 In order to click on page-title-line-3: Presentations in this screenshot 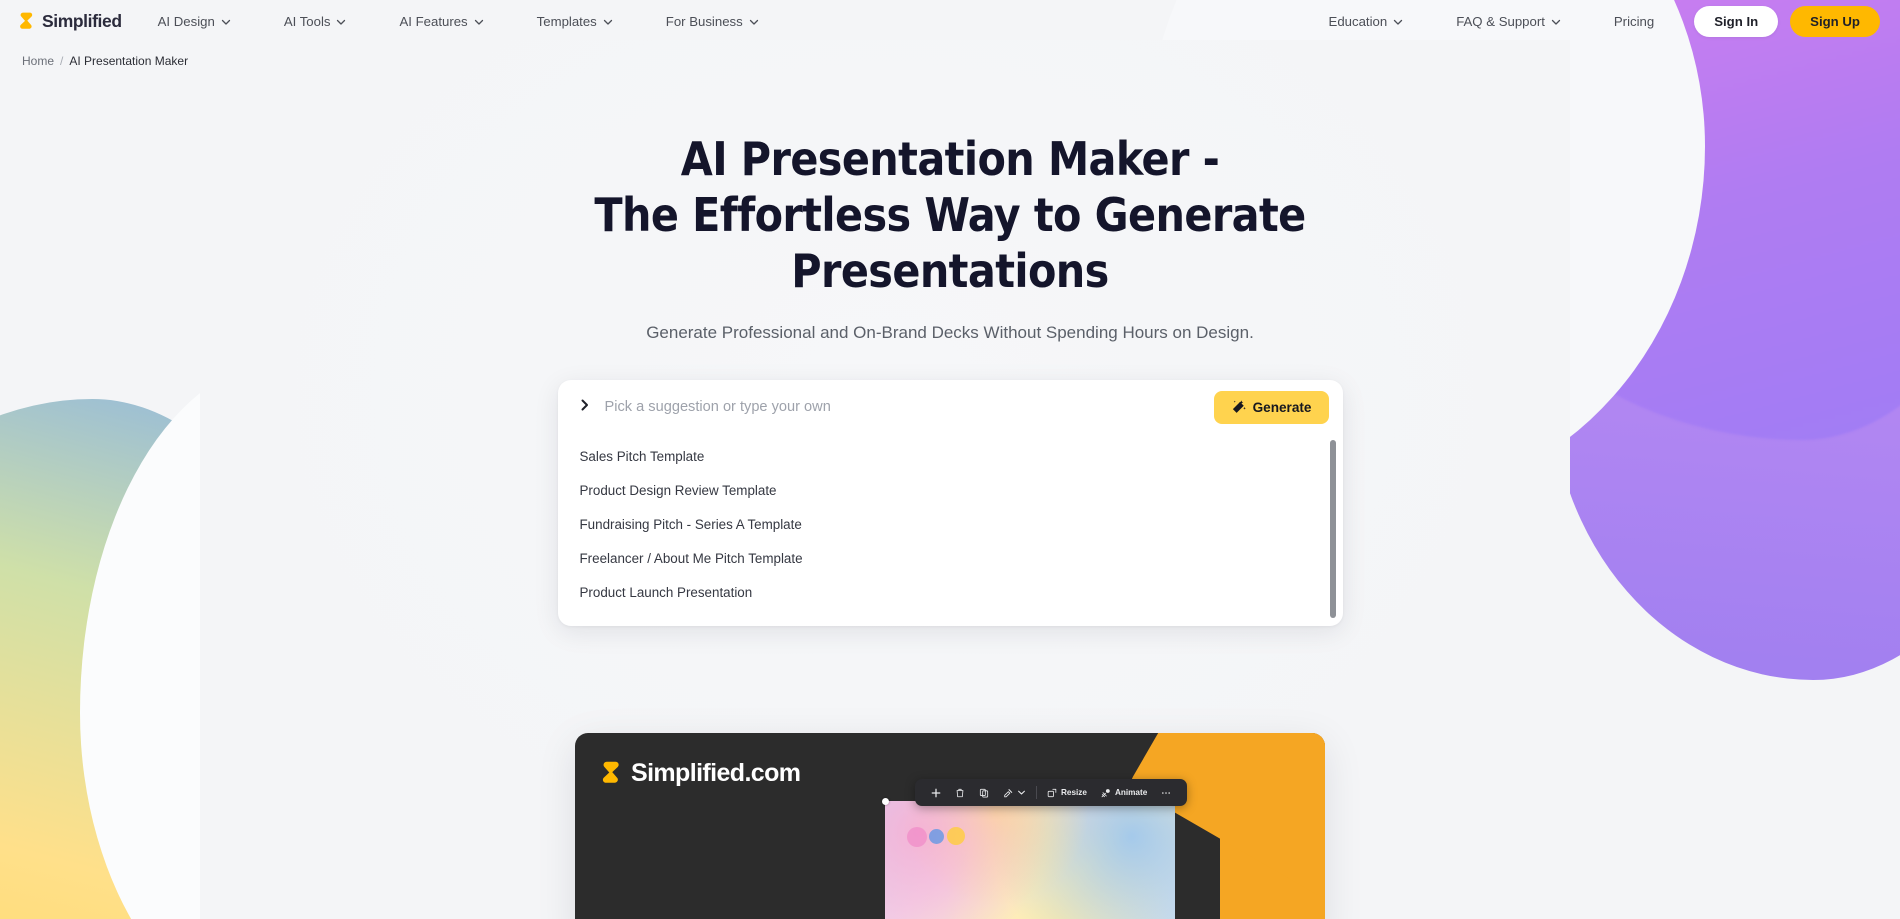, I will do `click(950, 271)`.